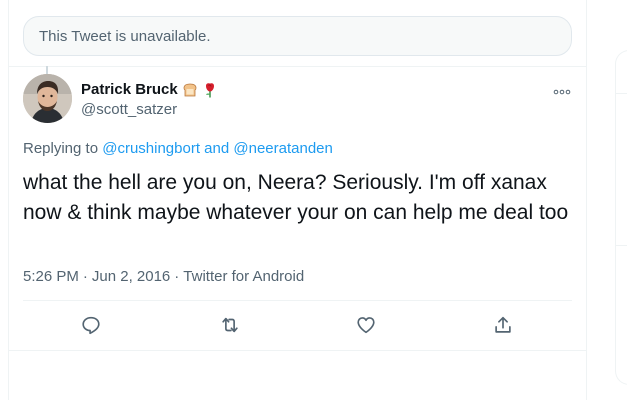 This screenshot has width=627, height=400. I want to click on mention-link: @neeratanden, so click(282, 148).